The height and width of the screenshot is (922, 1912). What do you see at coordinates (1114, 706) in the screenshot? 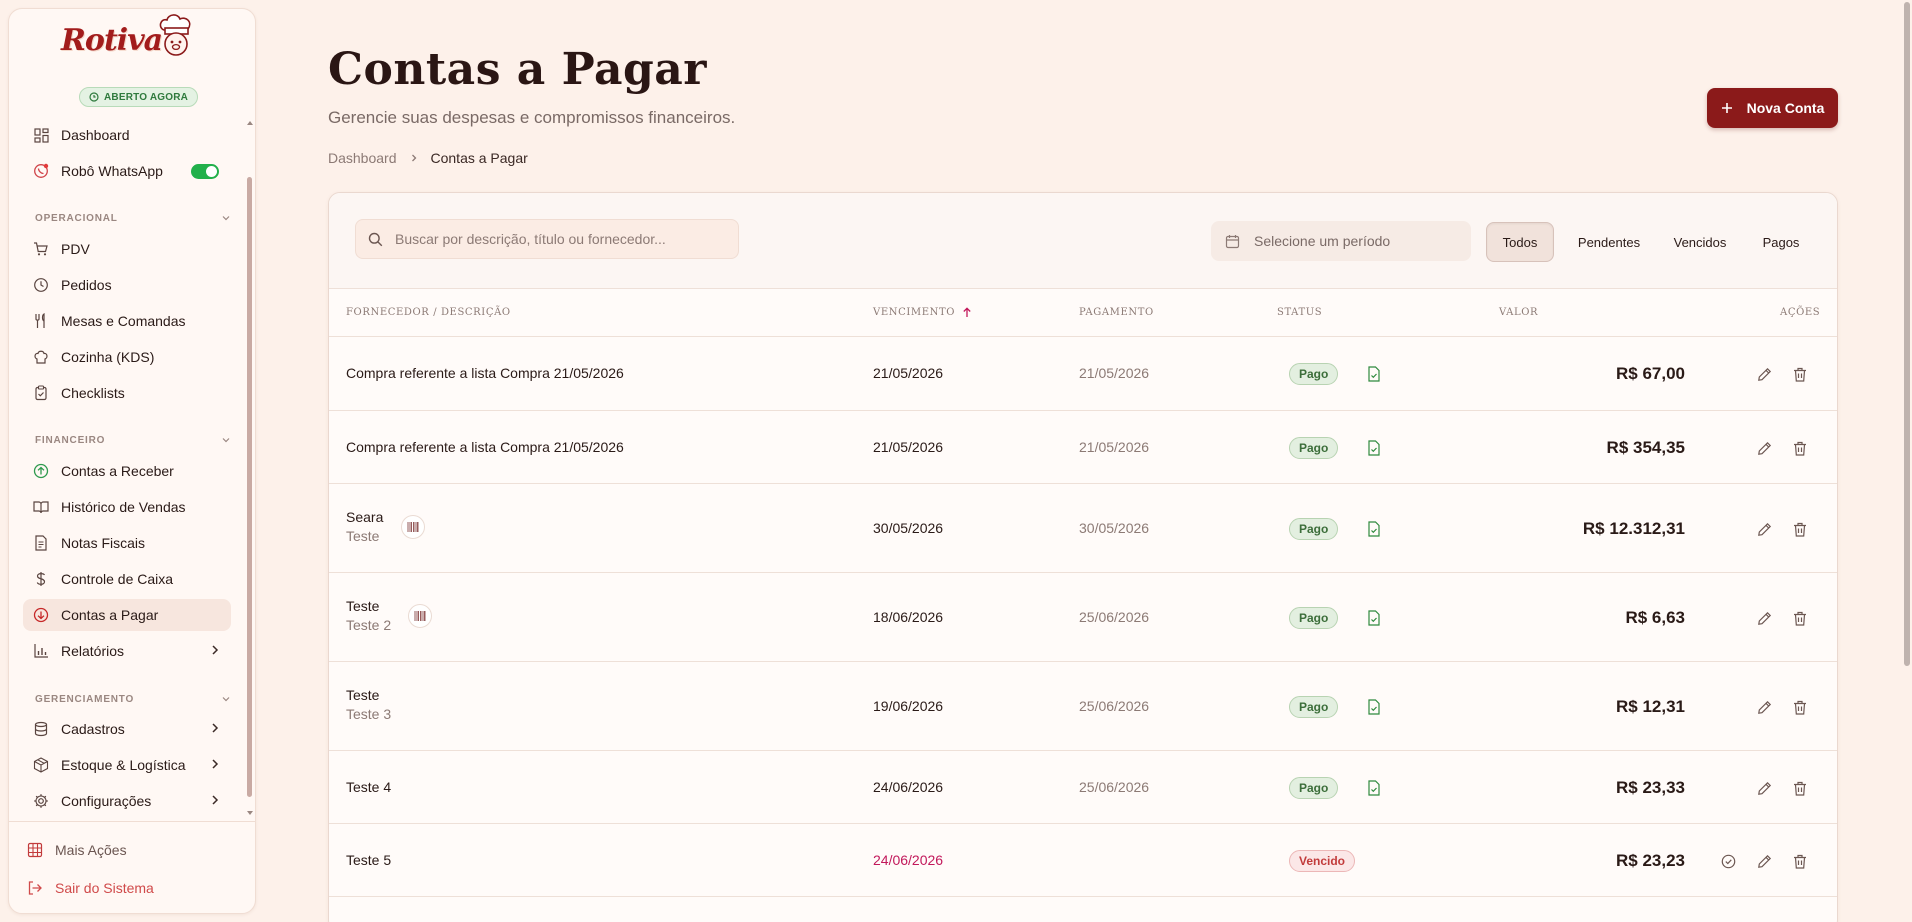
I see `row-payment-date: 25/06/2026` at bounding box center [1114, 706].